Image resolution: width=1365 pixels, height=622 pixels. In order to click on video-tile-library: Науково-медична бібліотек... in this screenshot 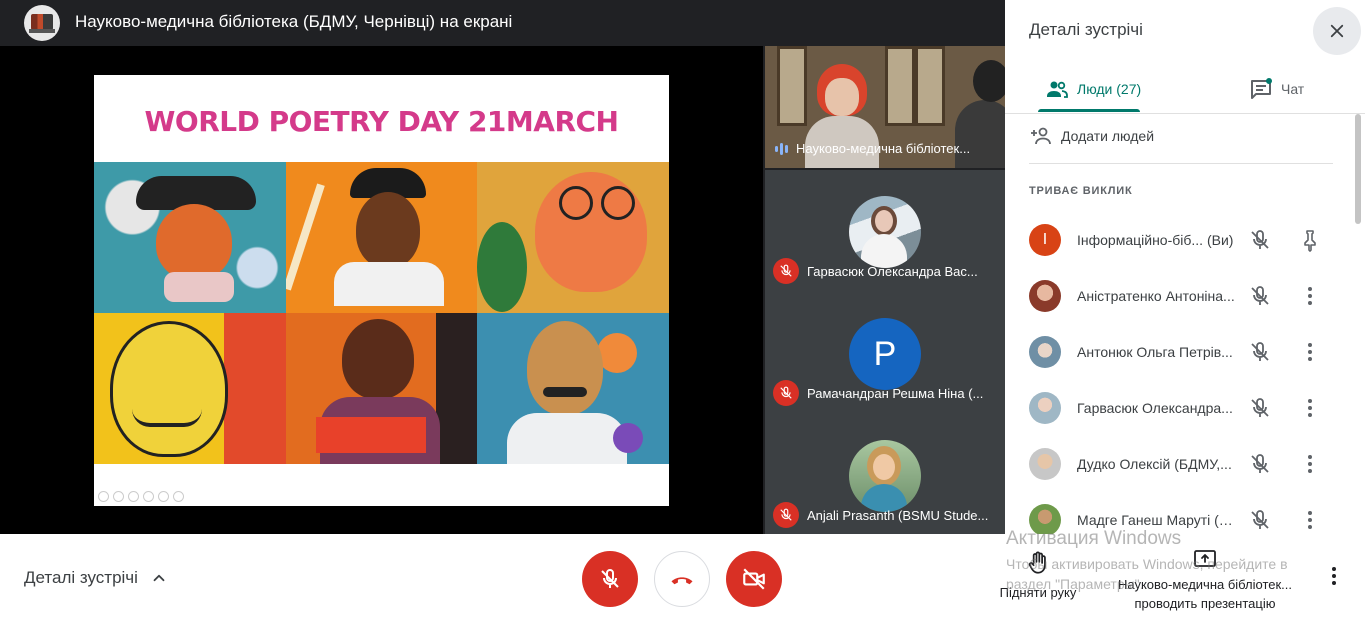, I will do `click(885, 107)`.